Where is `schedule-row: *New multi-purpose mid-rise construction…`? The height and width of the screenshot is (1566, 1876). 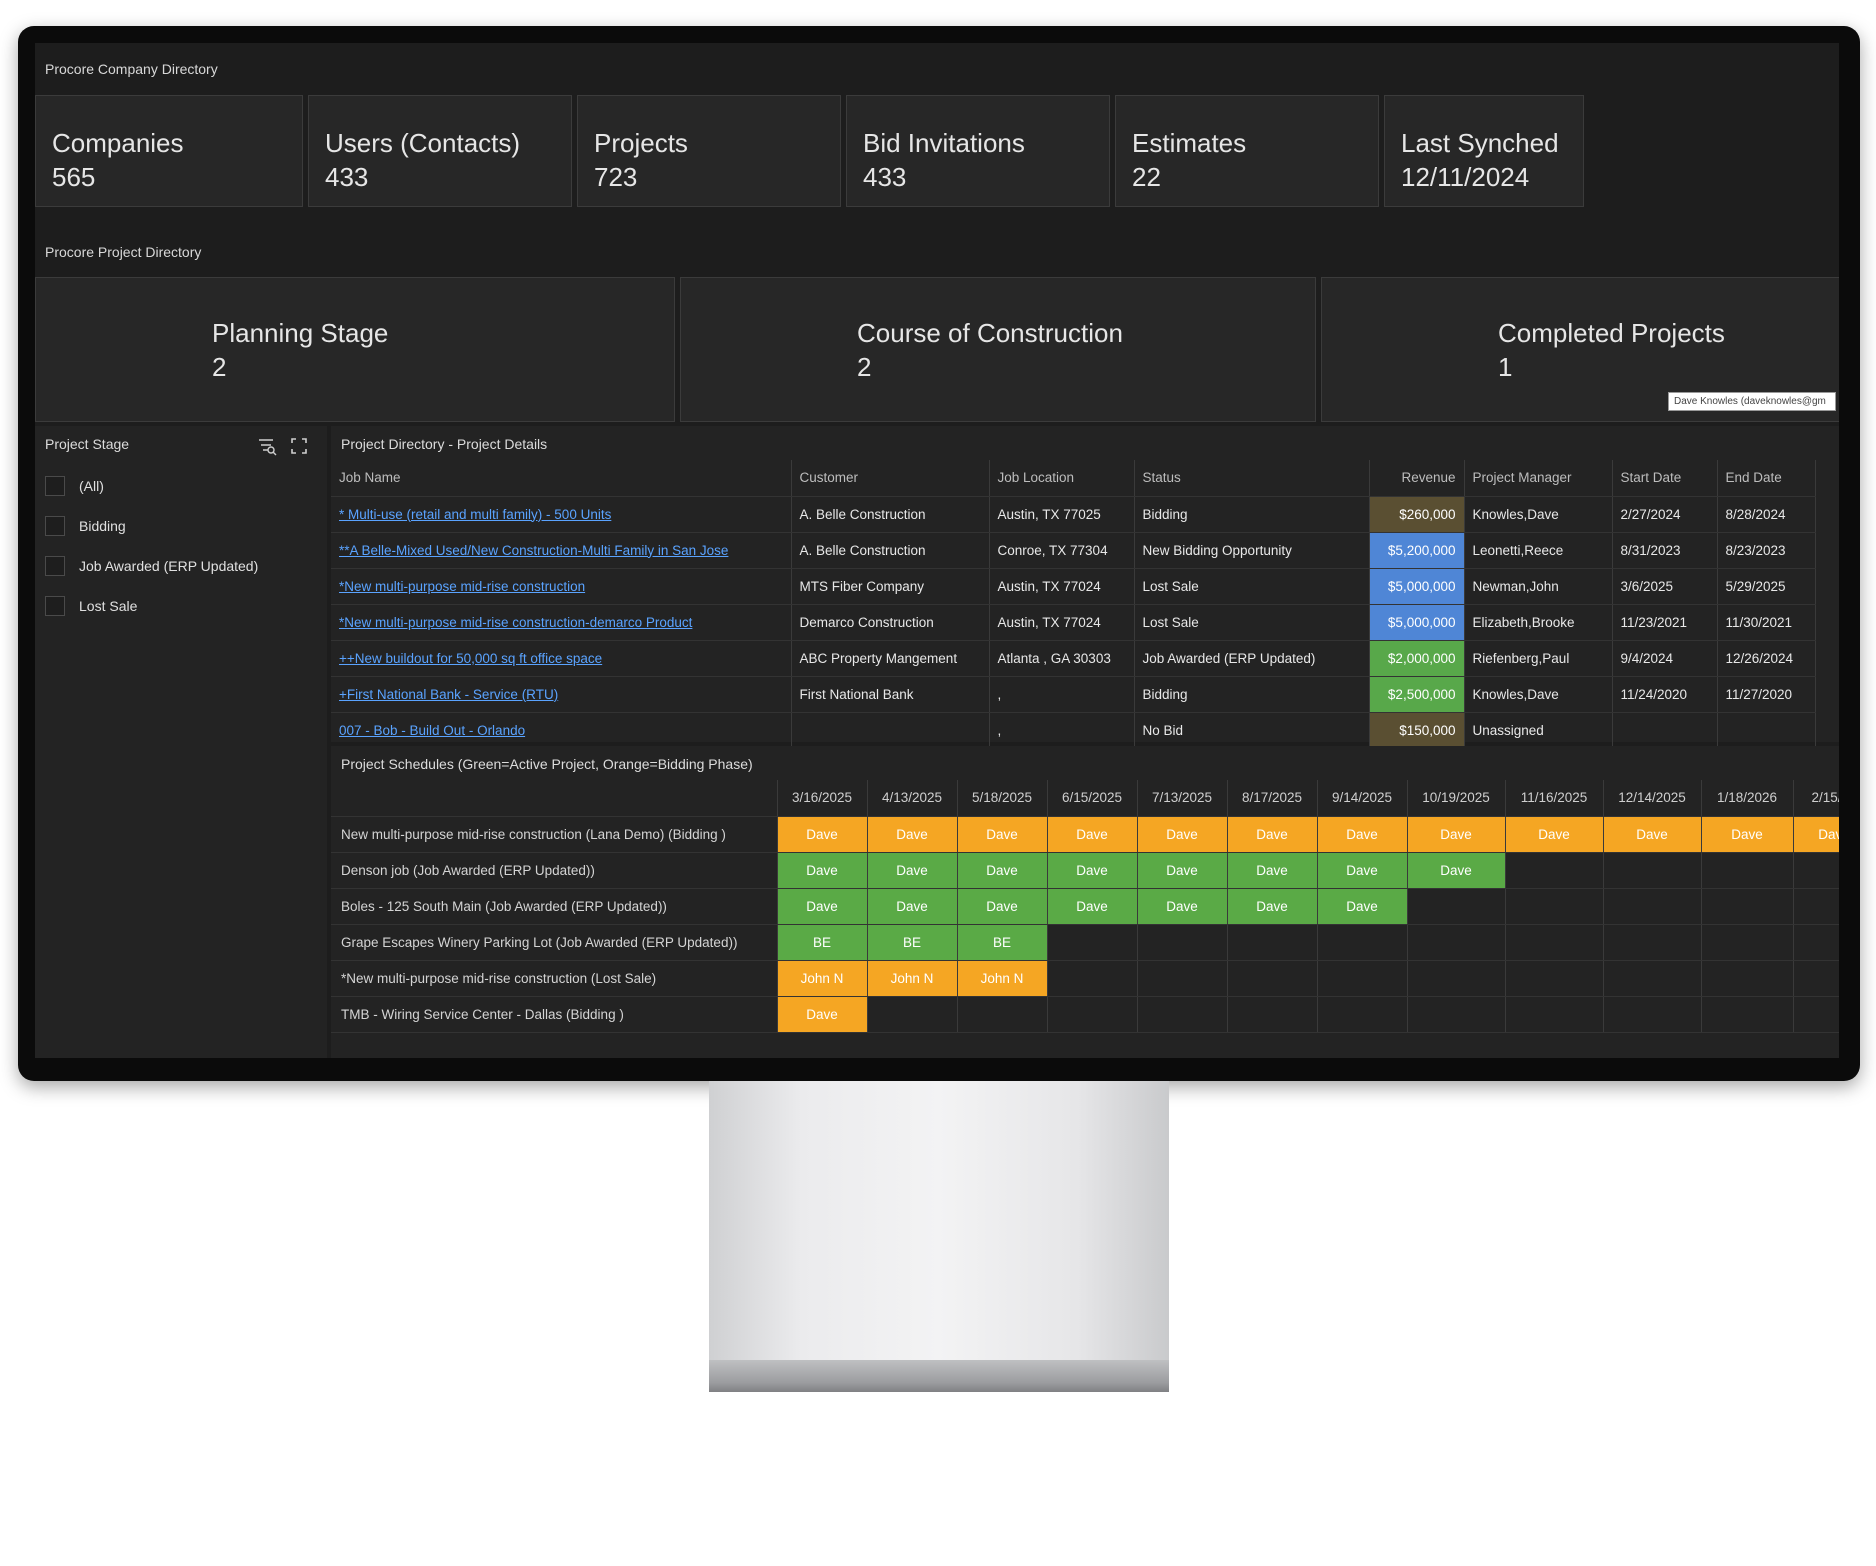 schedule-row: *New multi-purpose mid-rise construction… is located at coordinates (1085, 978).